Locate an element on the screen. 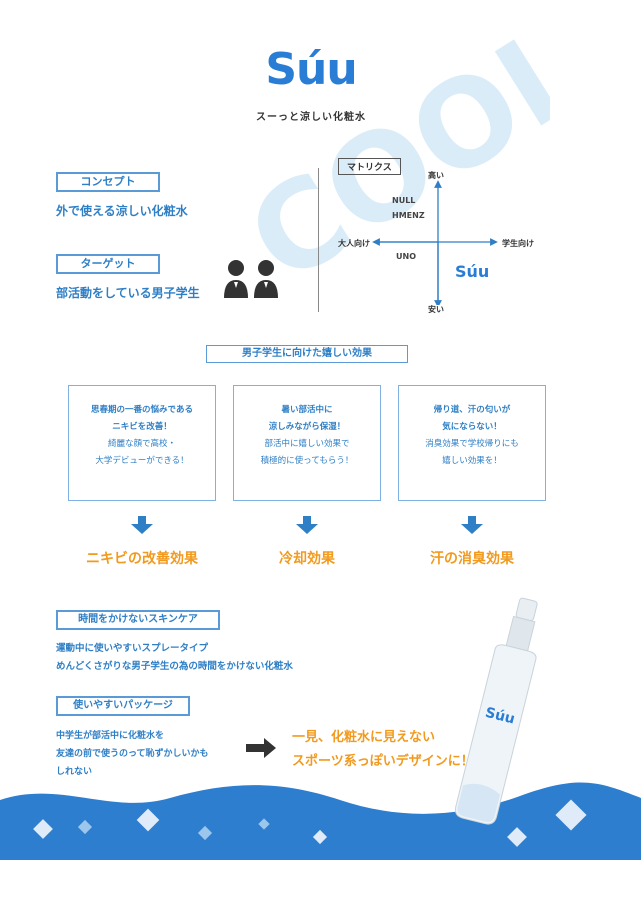  effect-deodorant: 汗の消臭効果 is located at coordinates (472, 559).